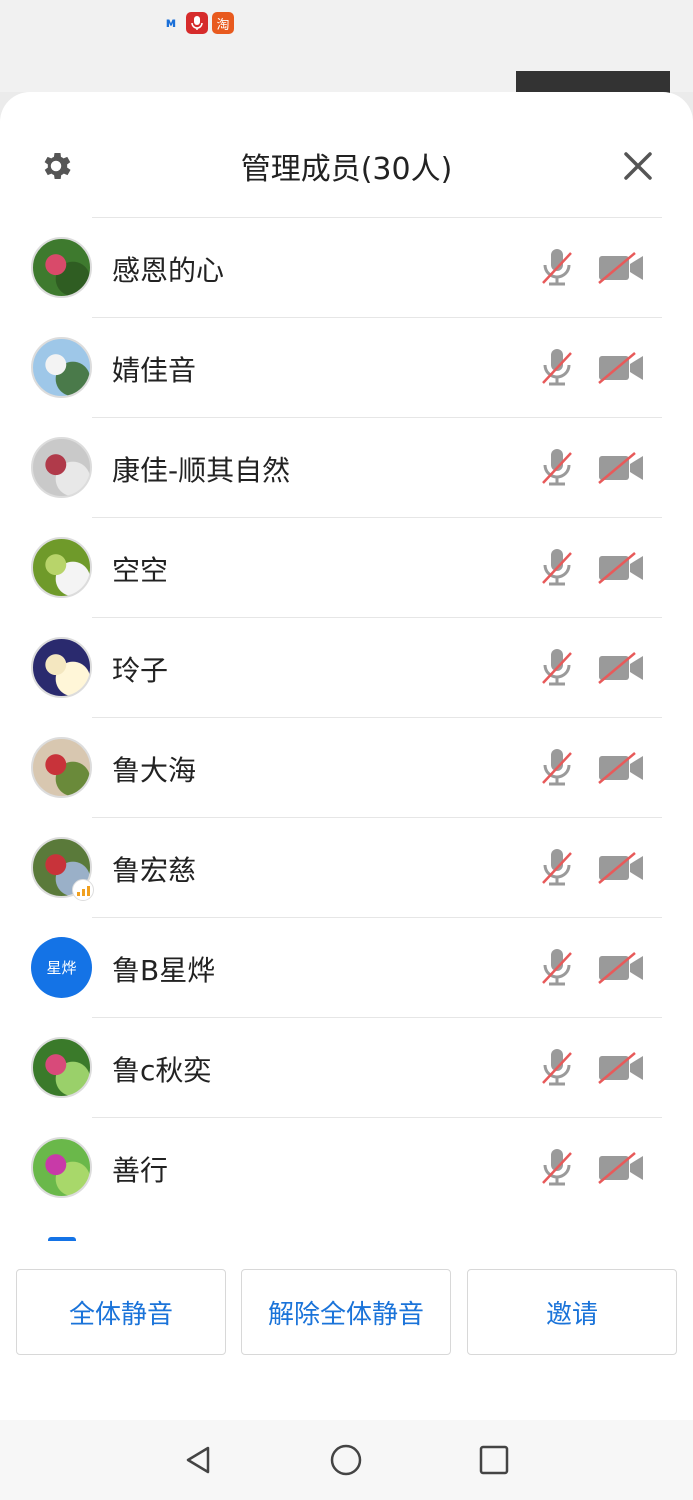 The height and width of the screenshot is (1500, 693). I want to click on member-name: 鲁大海, so click(154, 770).